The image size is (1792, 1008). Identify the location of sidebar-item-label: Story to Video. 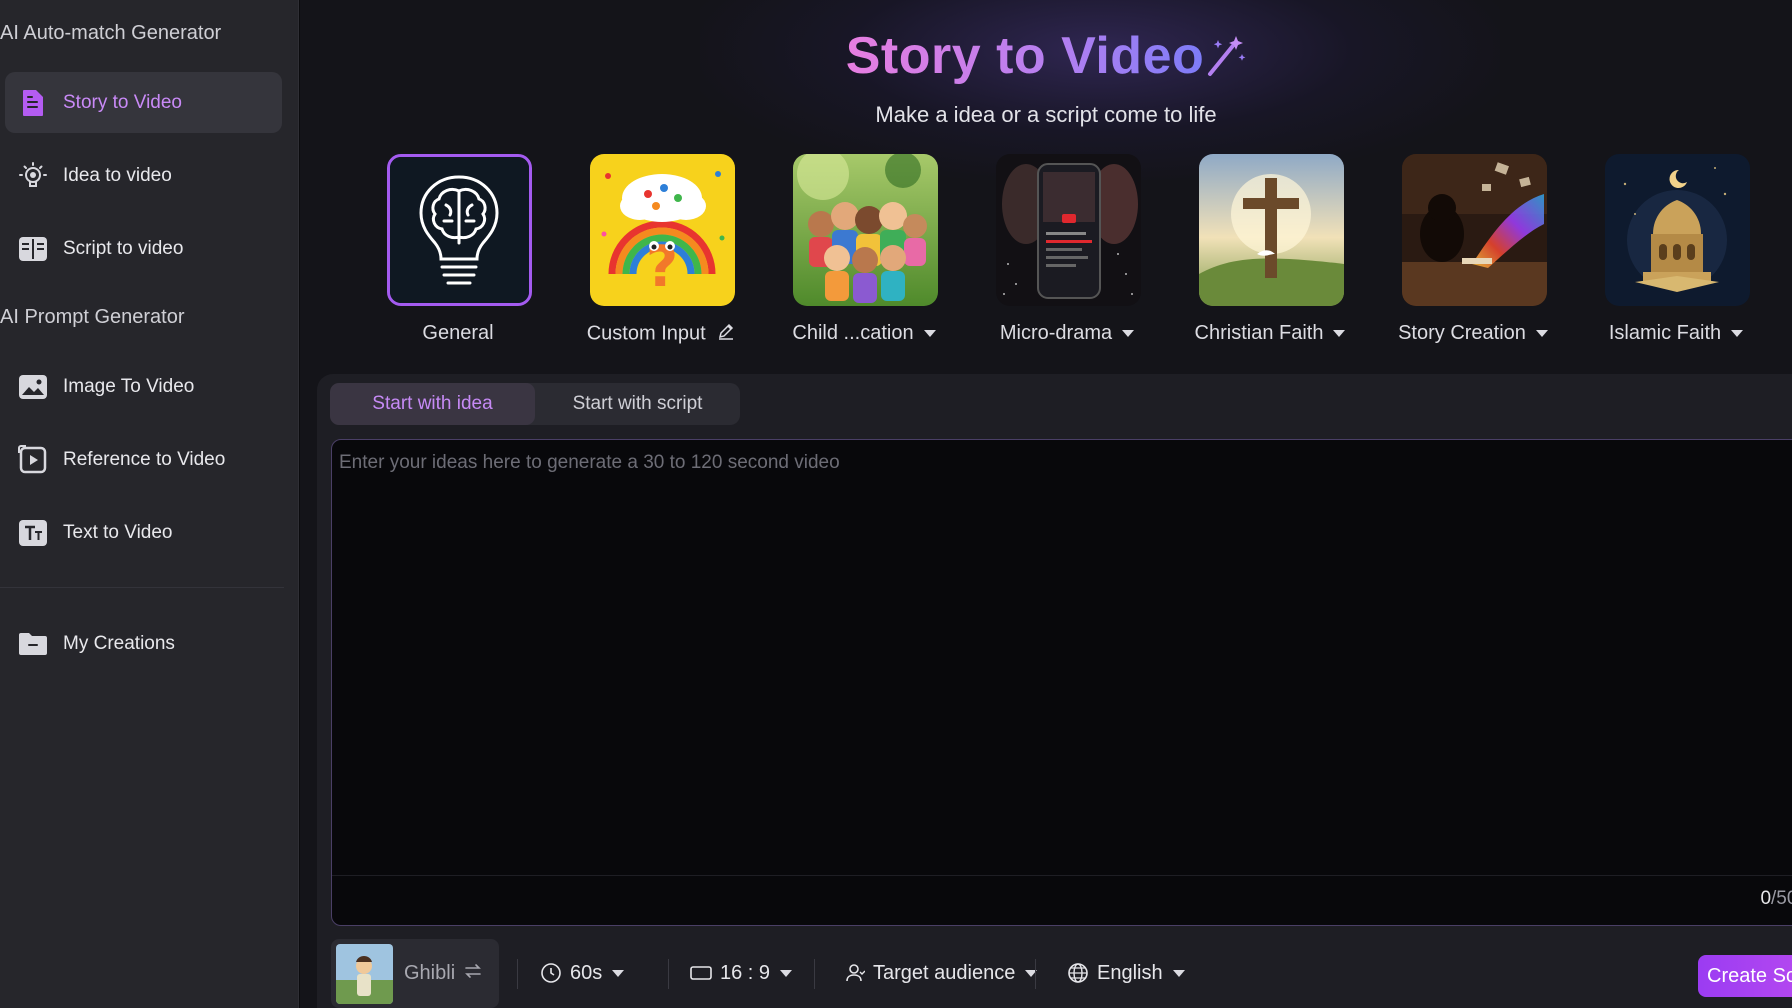
(123, 102).